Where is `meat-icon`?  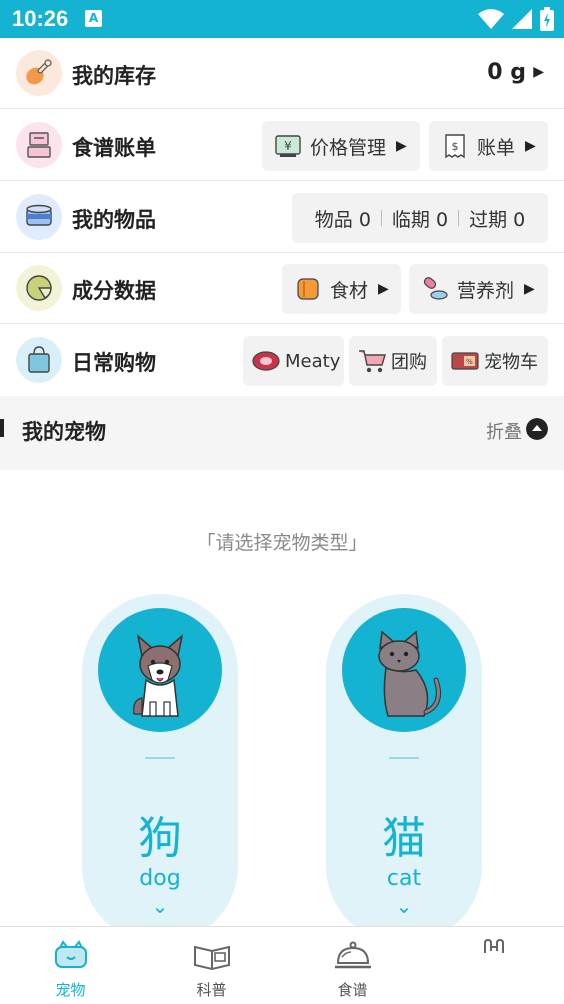
meat-icon is located at coordinates (266, 361).